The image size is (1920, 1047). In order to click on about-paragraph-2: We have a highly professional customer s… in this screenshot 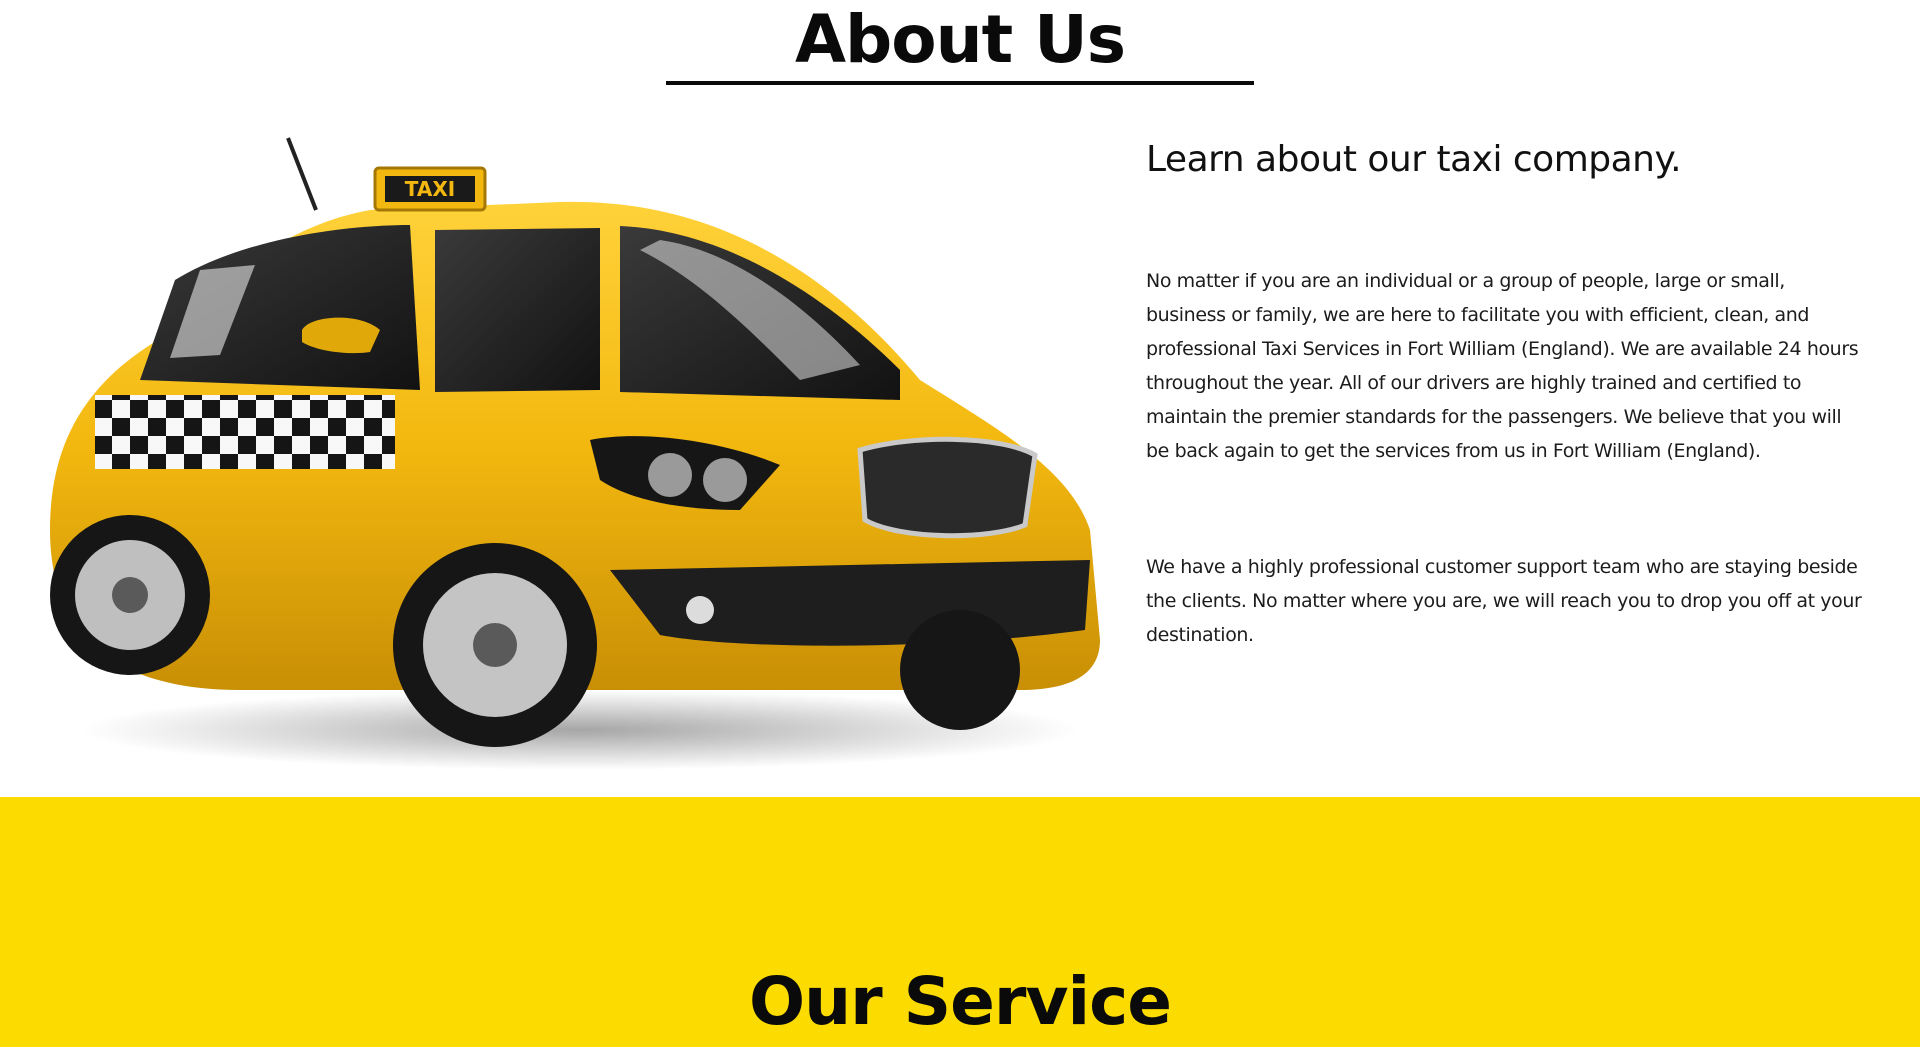, I will do `click(1504, 601)`.